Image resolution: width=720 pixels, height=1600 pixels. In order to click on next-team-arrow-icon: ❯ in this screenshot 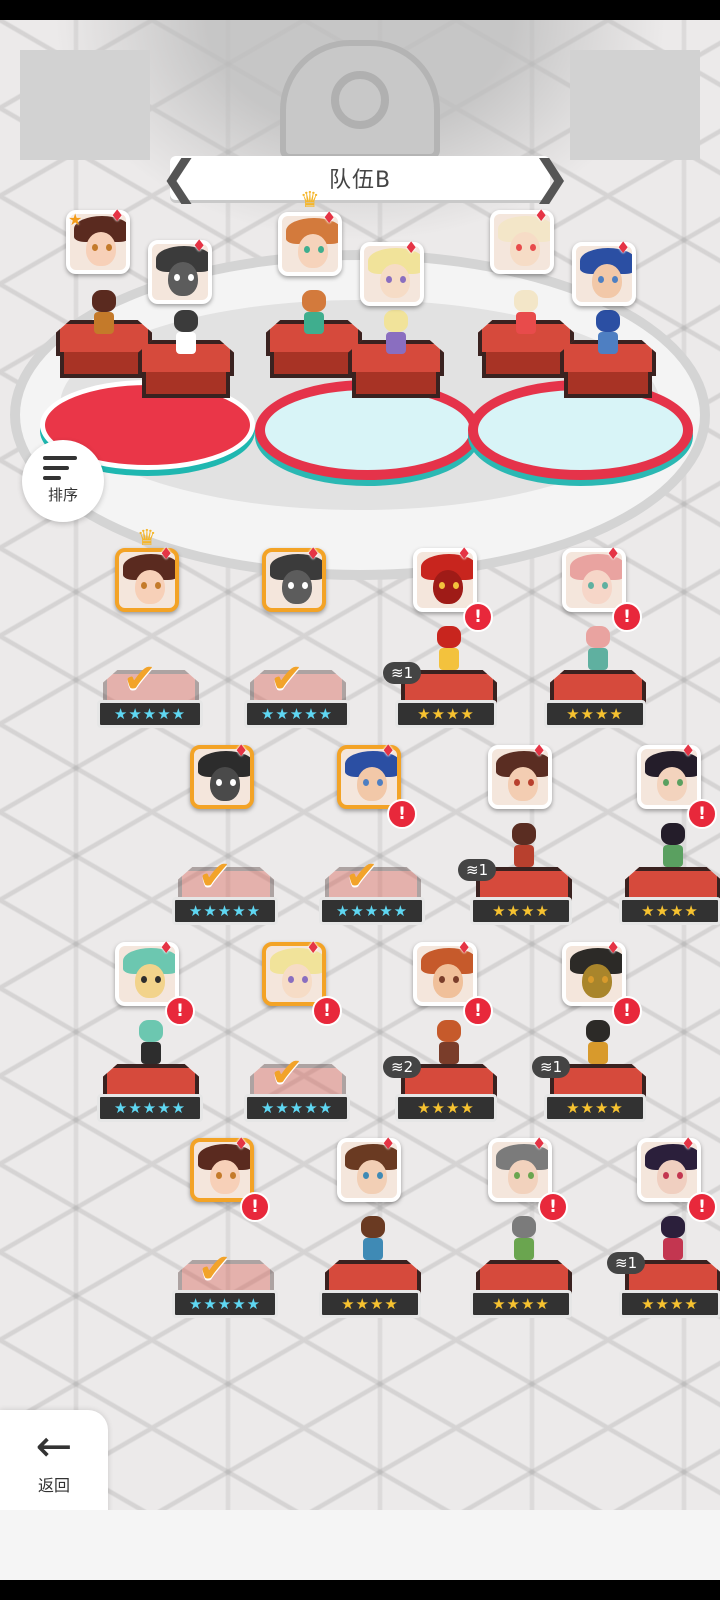, I will do `click(551, 177)`.